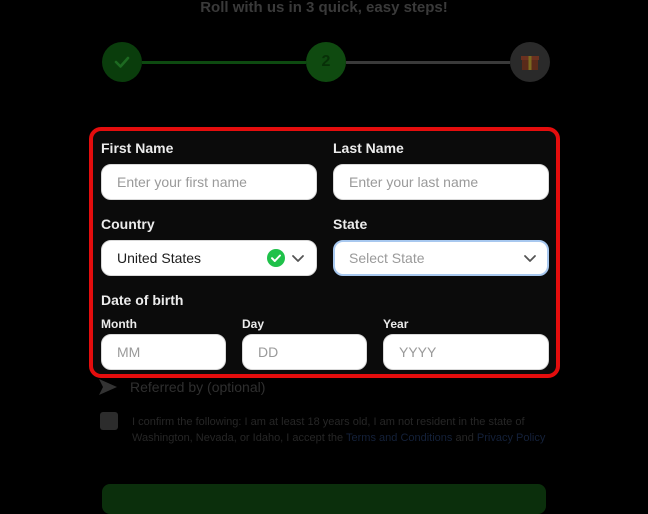 The height and width of the screenshot is (514, 648). Describe the element at coordinates (350, 224) in the screenshot. I see `state-label: State` at that location.